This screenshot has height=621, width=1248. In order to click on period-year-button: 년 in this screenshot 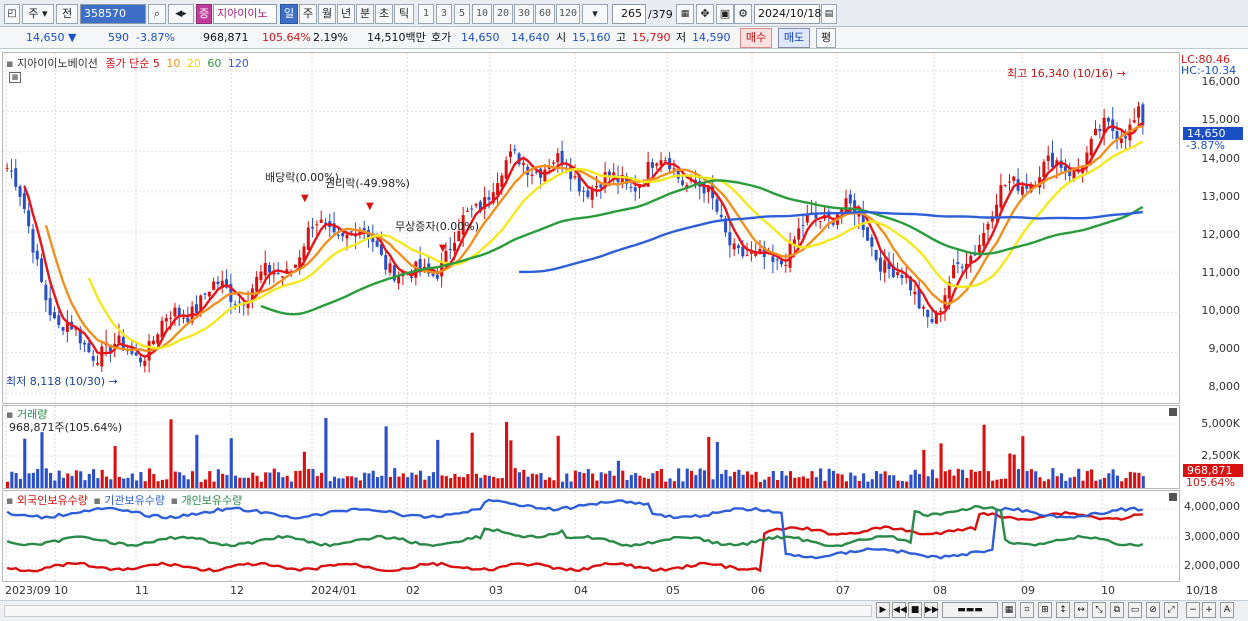, I will do `click(346, 14)`.